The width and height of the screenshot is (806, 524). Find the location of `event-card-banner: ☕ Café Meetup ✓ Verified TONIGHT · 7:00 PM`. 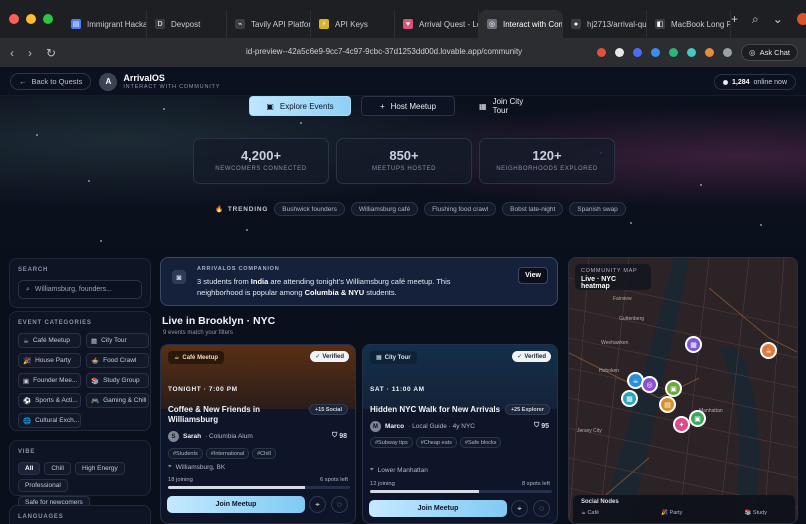

event-card-banner: ☕ Café Meetup ✓ Verified TONIGHT · 7:00 PM is located at coordinates (258, 377).